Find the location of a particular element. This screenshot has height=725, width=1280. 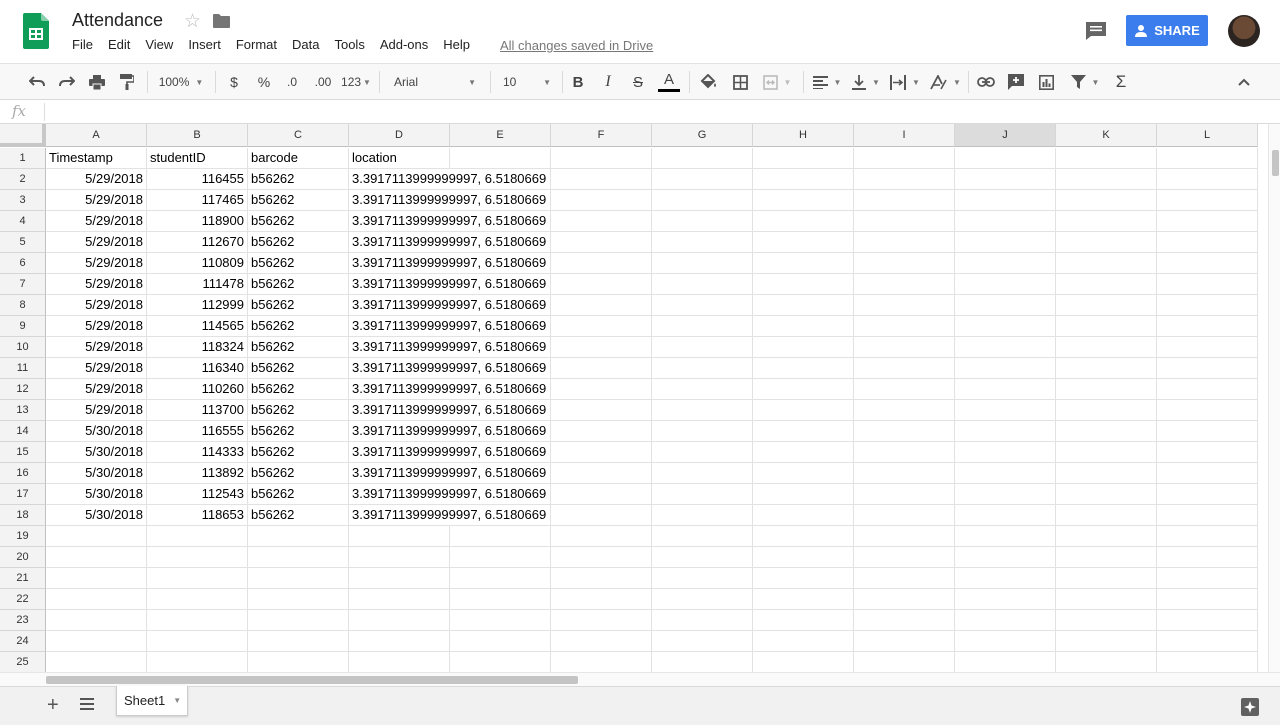

cell-c24 is located at coordinates (298, 641).